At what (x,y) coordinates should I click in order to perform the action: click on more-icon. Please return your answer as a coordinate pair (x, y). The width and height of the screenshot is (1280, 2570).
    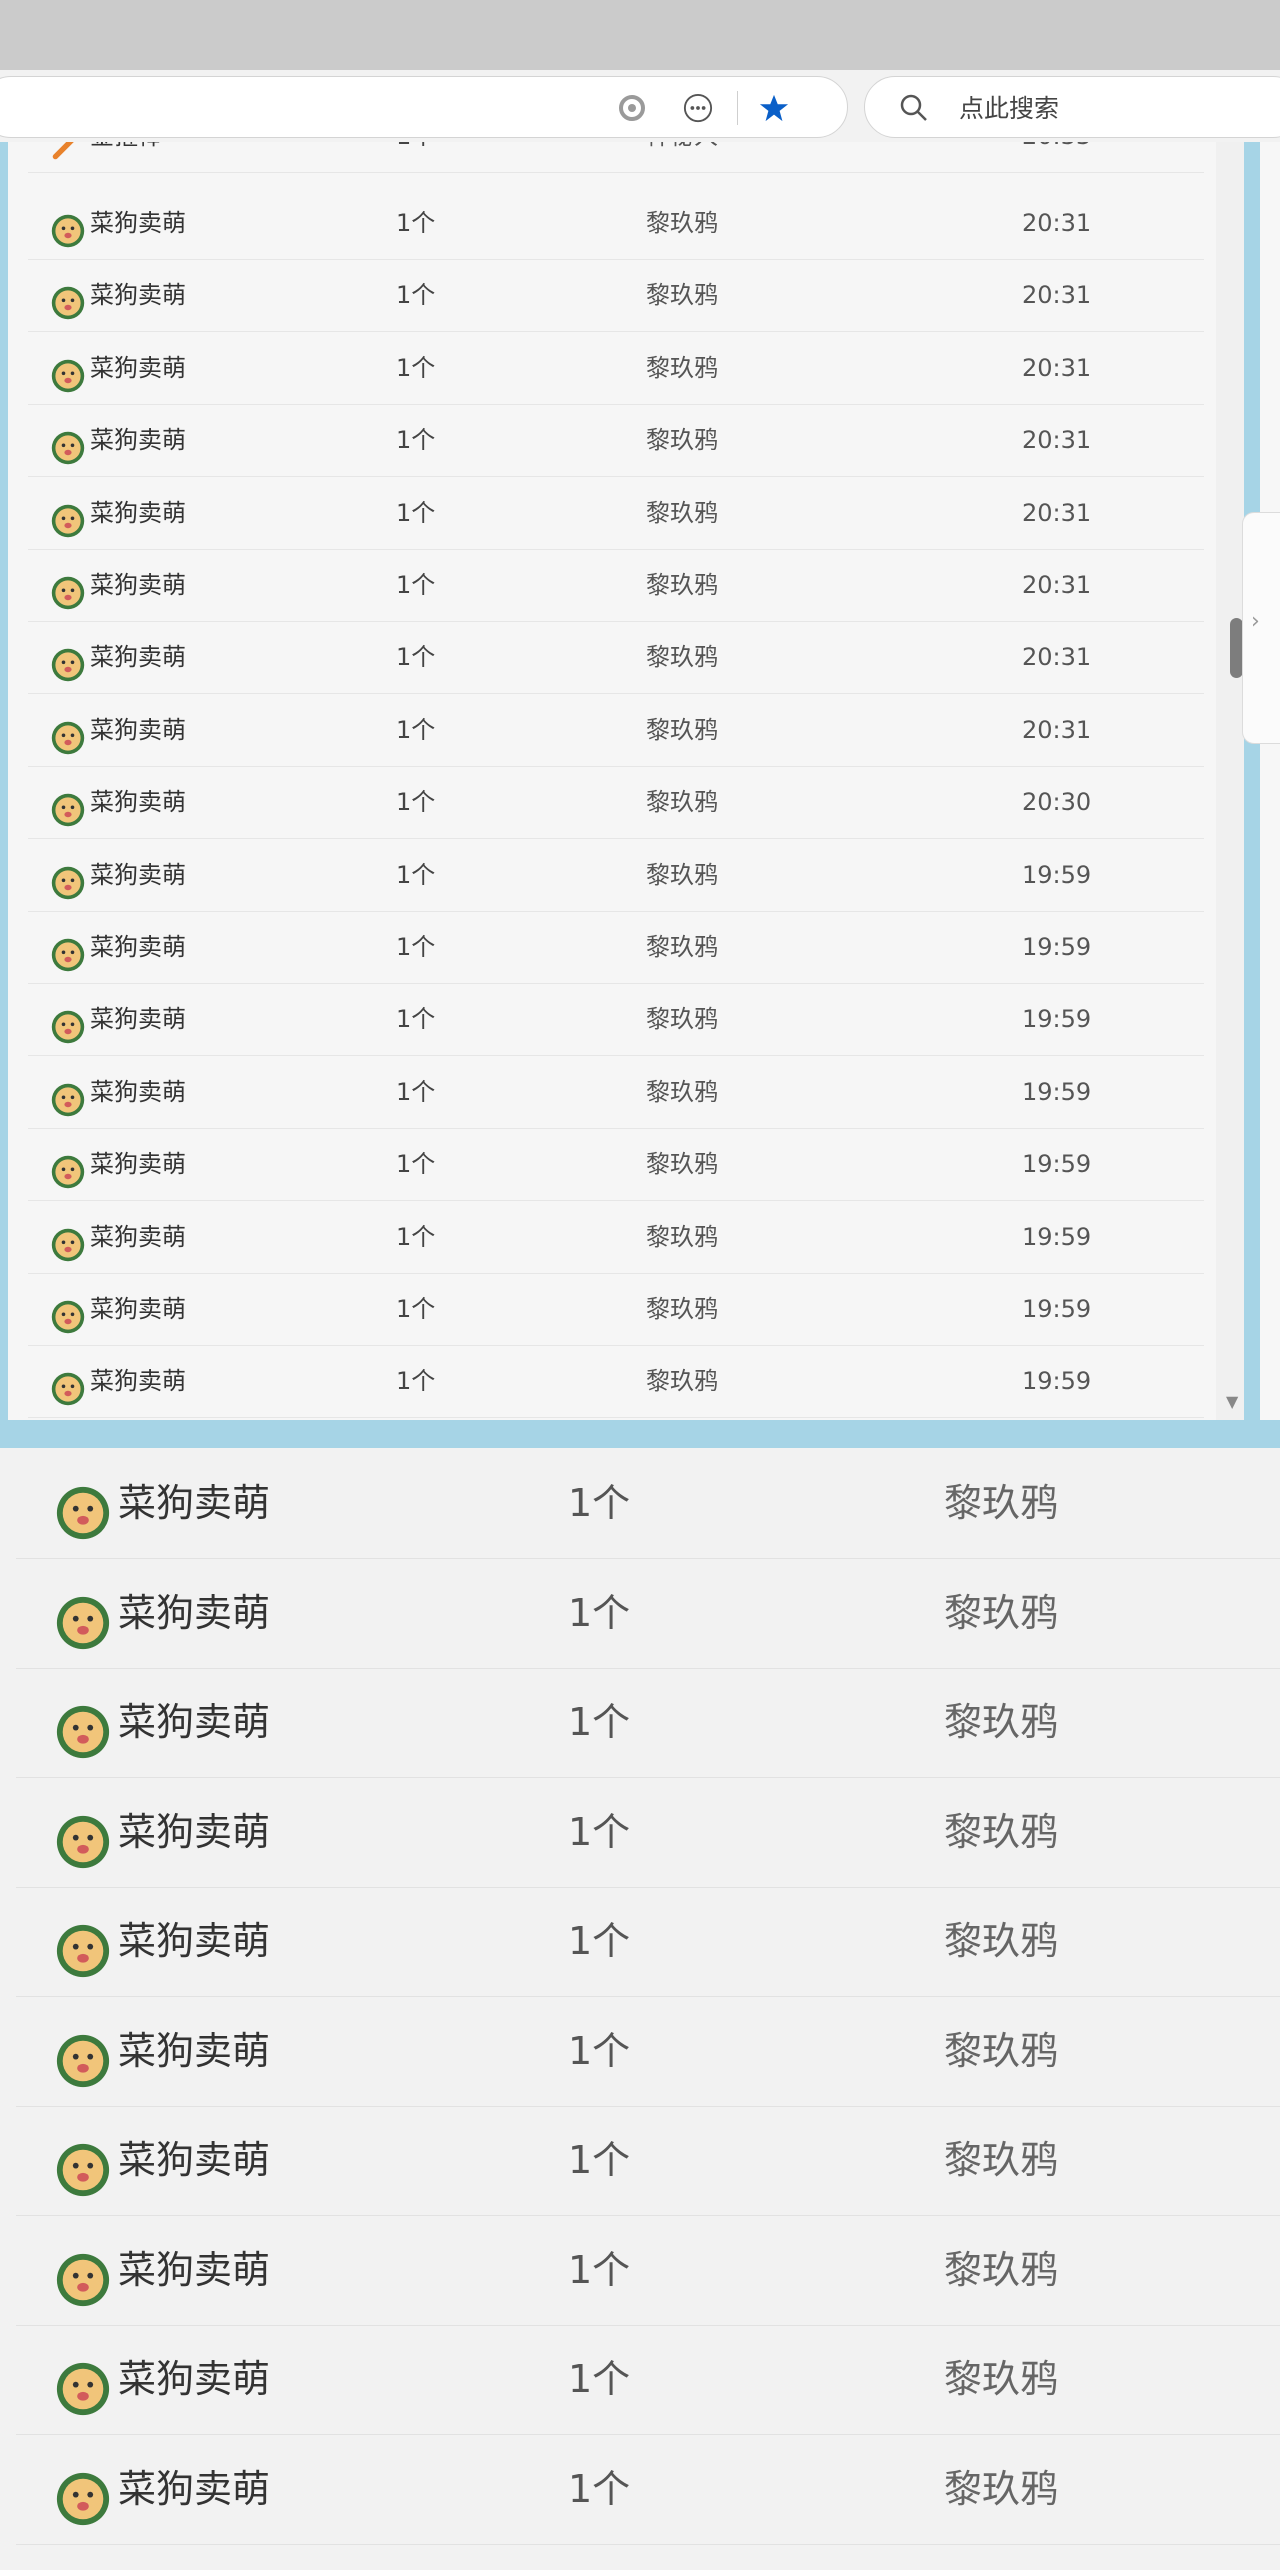
    Looking at the image, I should click on (698, 108).